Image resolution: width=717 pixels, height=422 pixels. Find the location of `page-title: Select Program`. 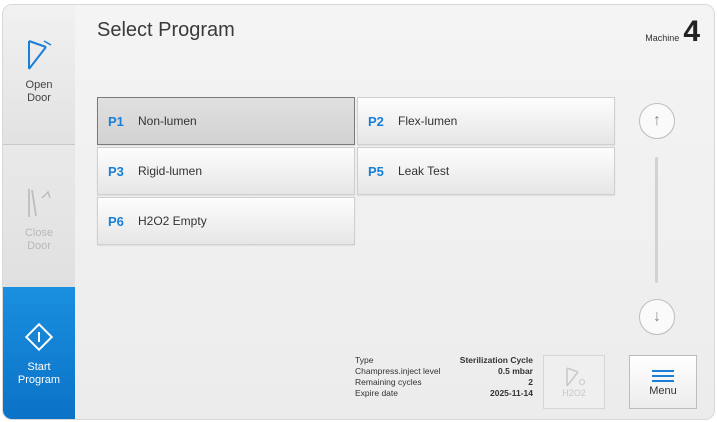

page-title: Select Program is located at coordinates (166, 30).